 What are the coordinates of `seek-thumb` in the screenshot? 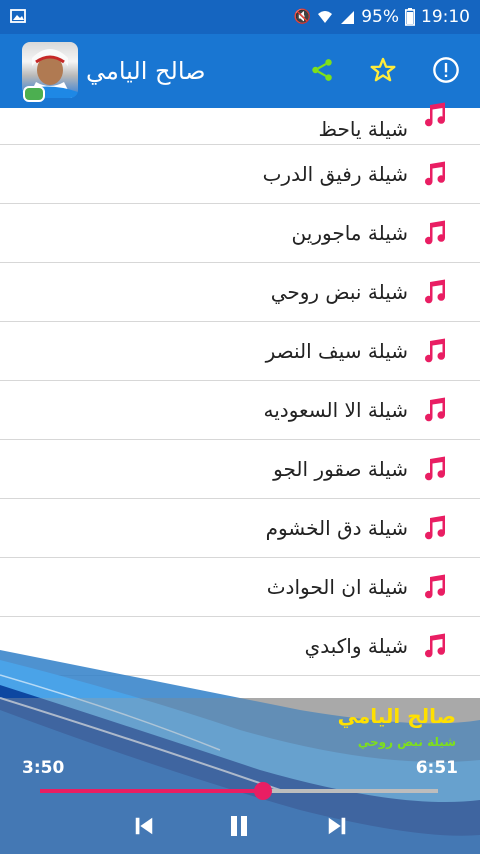 It's located at (262, 791).